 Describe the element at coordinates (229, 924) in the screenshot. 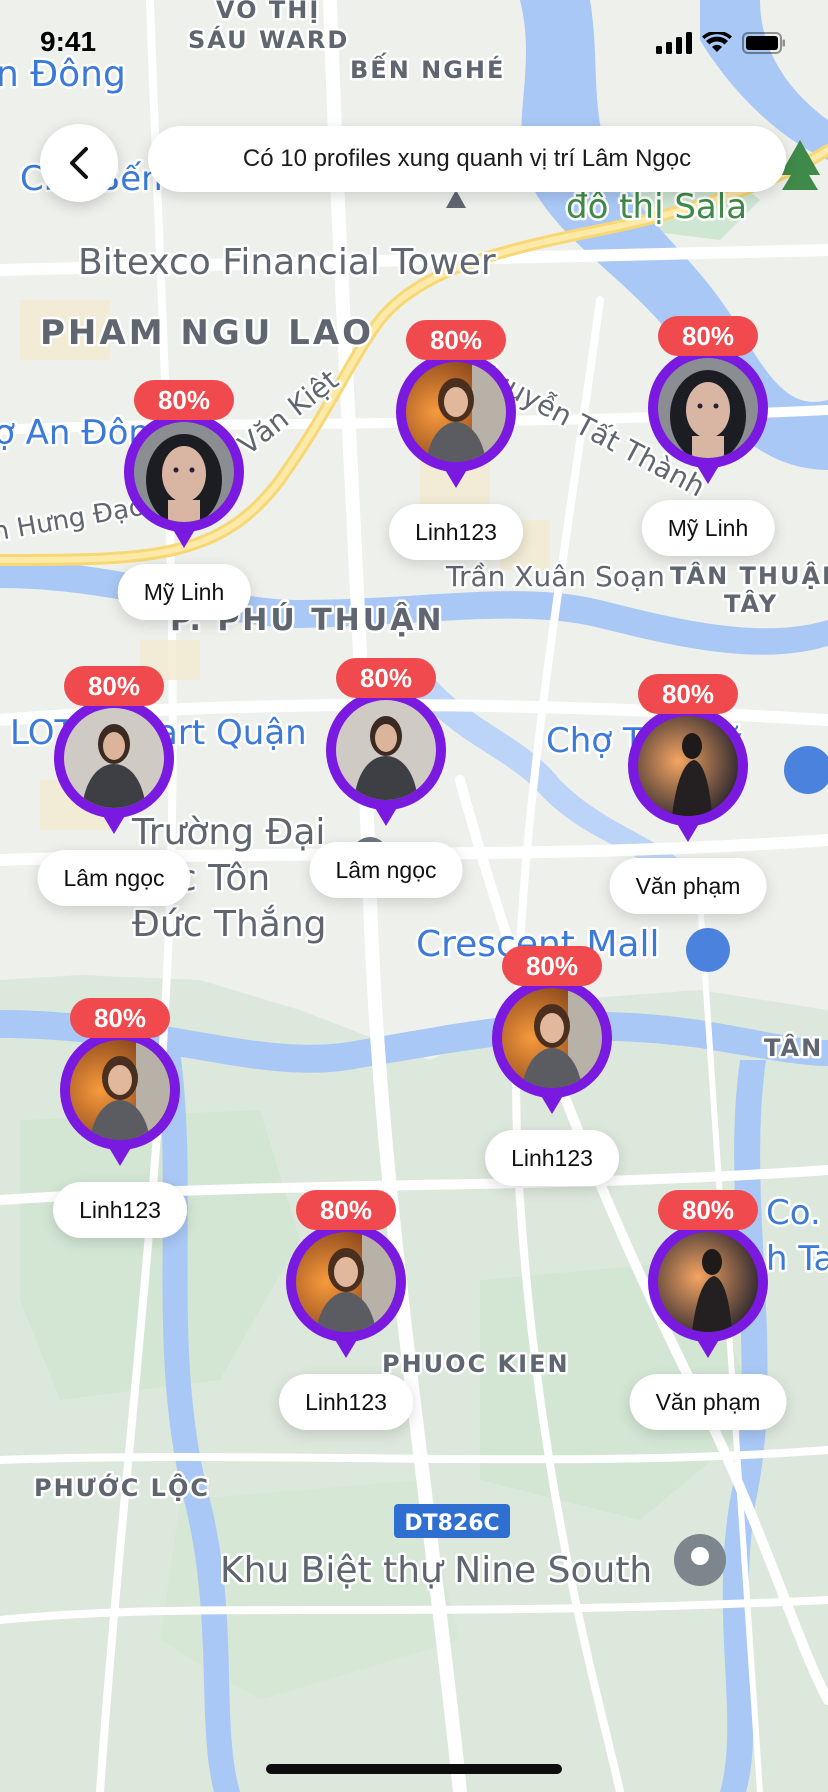

I see `map-label: Đức Thắng` at that location.